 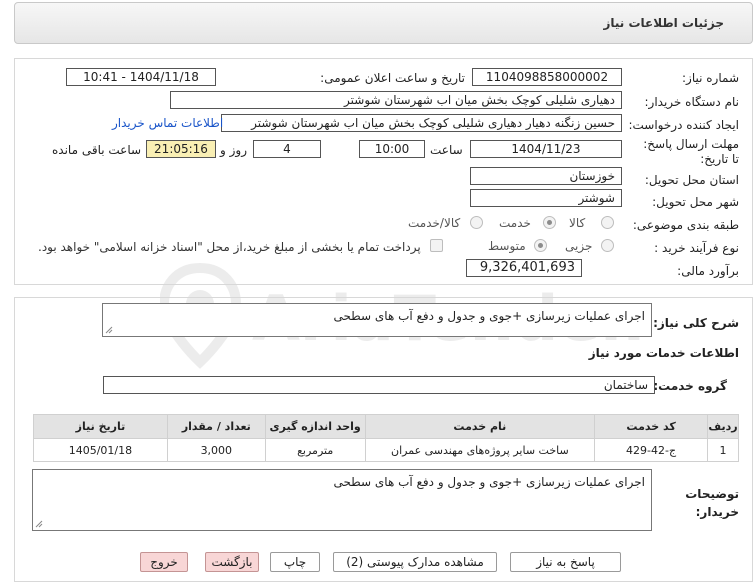 What do you see at coordinates (710, 78) in the screenshot?
I see `need-number-label: شماره نیاز:` at bounding box center [710, 78].